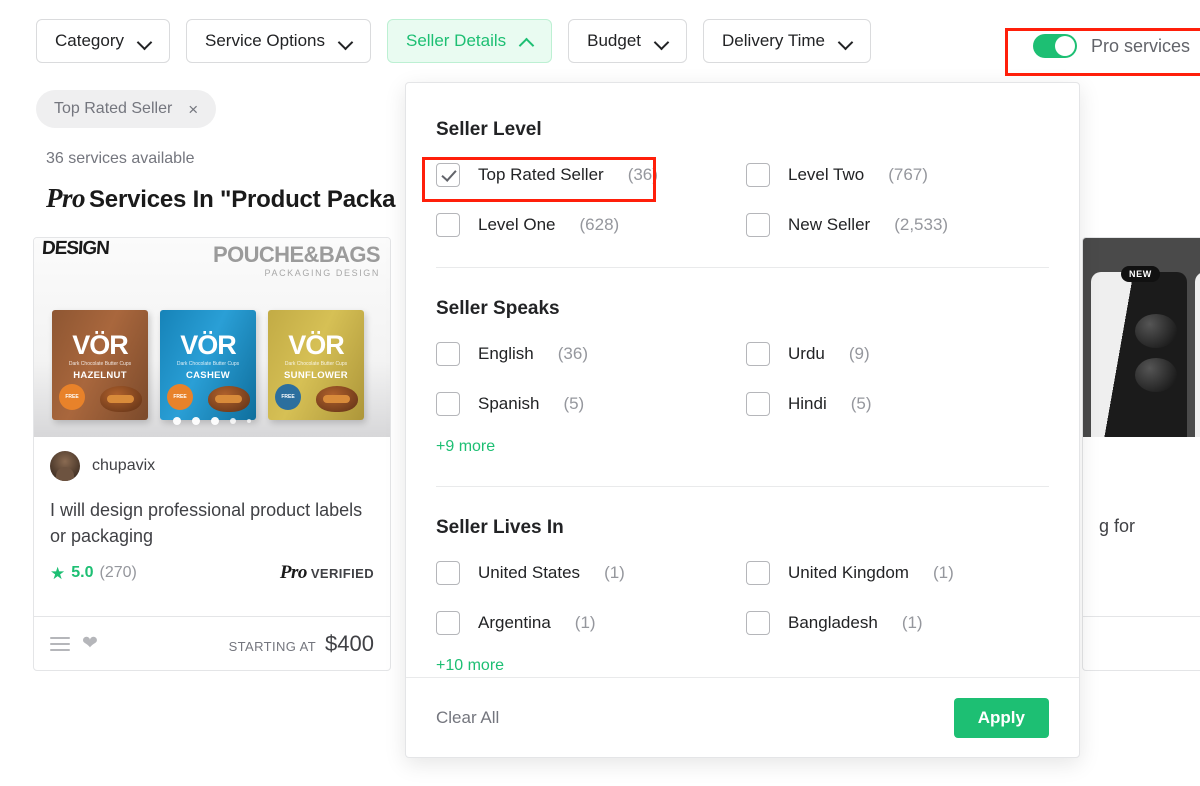 Image resolution: width=1200 pixels, height=786 pixels. I want to click on option-new-seller: New Seller (2,533), so click(897, 225).